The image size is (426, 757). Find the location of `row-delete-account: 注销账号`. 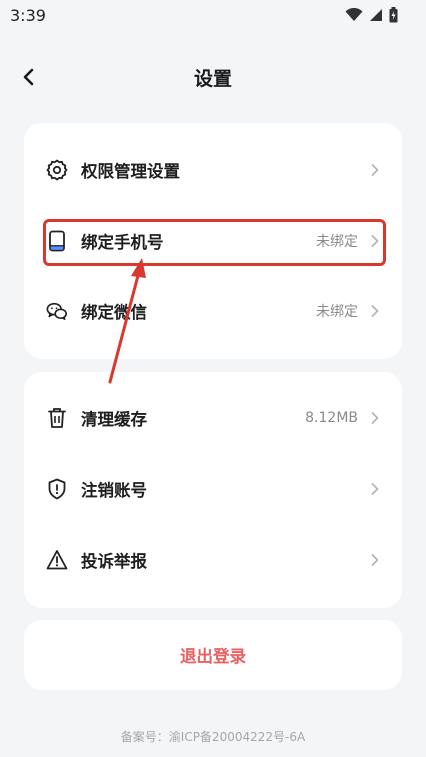

row-delete-account: 注销账号 is located at coordinates (213, 489).